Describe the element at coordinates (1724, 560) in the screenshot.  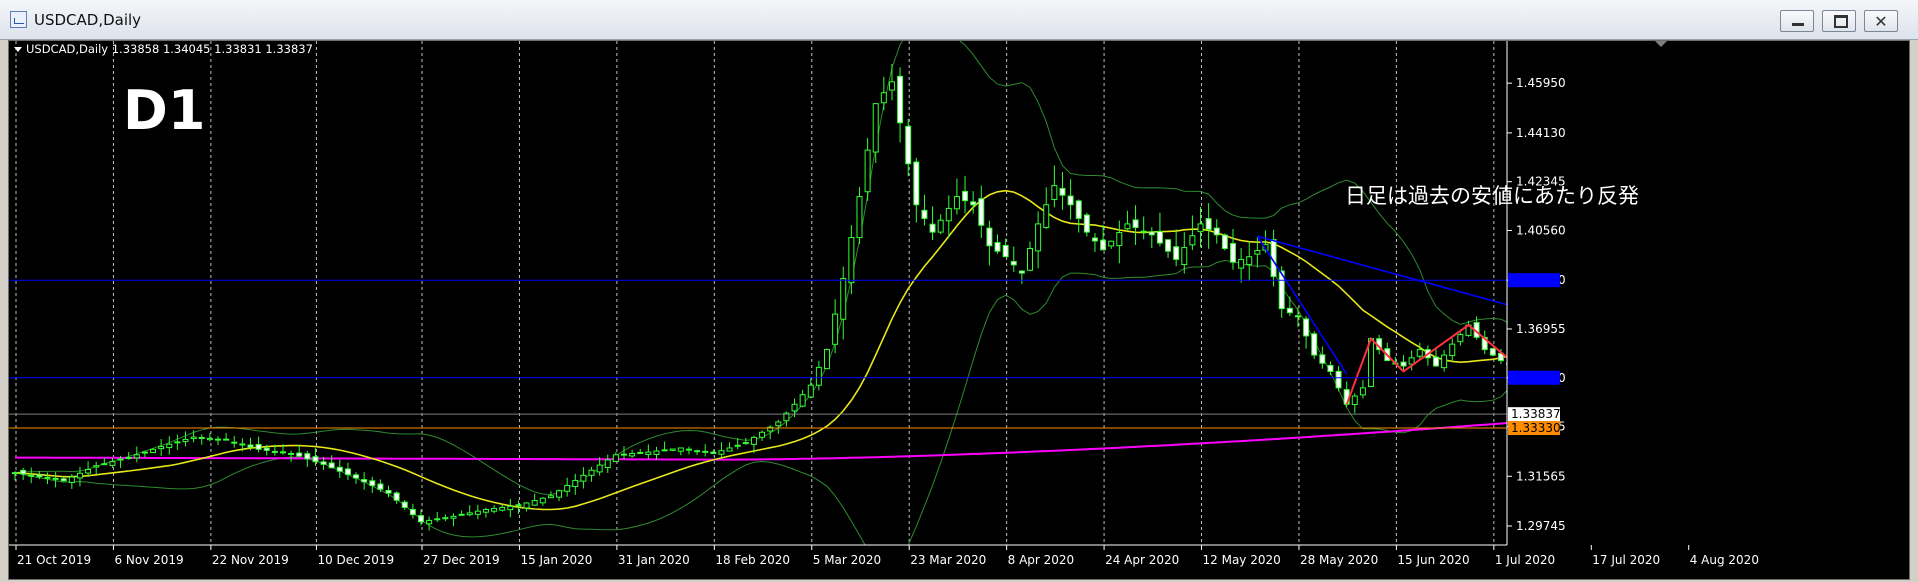
I see `date-tick-label: 4 Aug 2020` at that location.